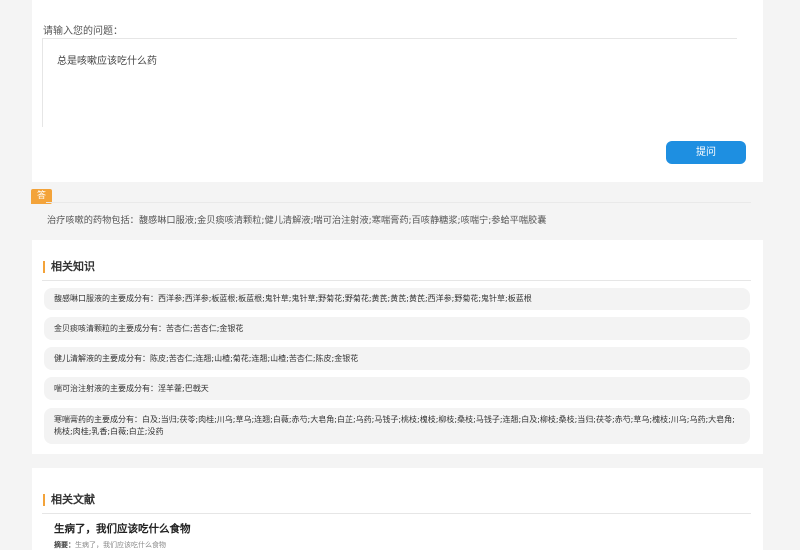 The width and height of the screenshot is (800, 550). I want to click on question-text: 总是咳嗽应该吃什么药, so click(107, 59).